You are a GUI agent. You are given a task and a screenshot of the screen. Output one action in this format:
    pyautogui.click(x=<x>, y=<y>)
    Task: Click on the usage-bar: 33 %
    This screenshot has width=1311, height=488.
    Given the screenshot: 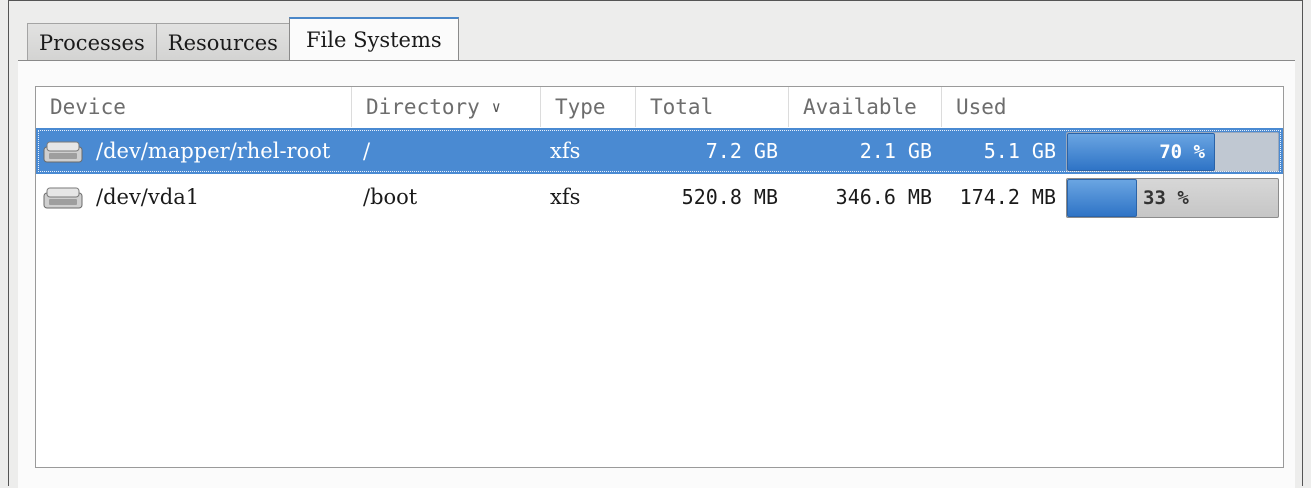 What is the action you would take?
    pyautogui.click(x=1172, y=198)
    